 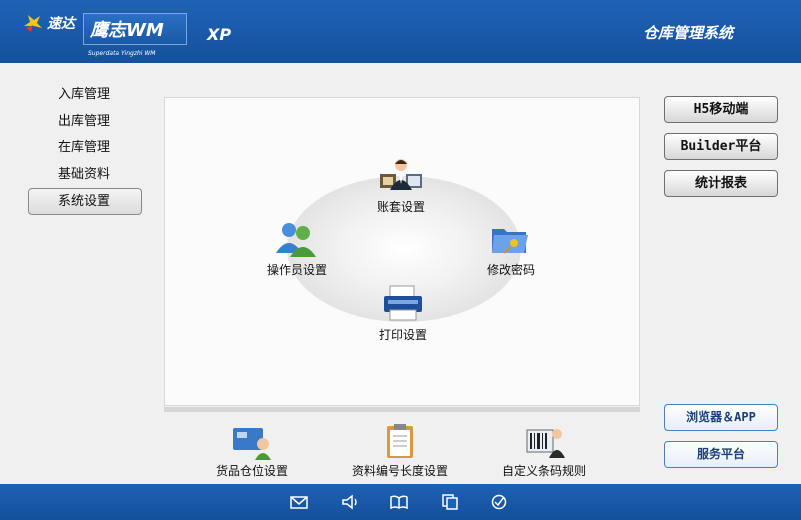 What do you see at coordinates (401, 174) in the screenshot?
I see `account-set-icon` at bounding box center [401, 174].